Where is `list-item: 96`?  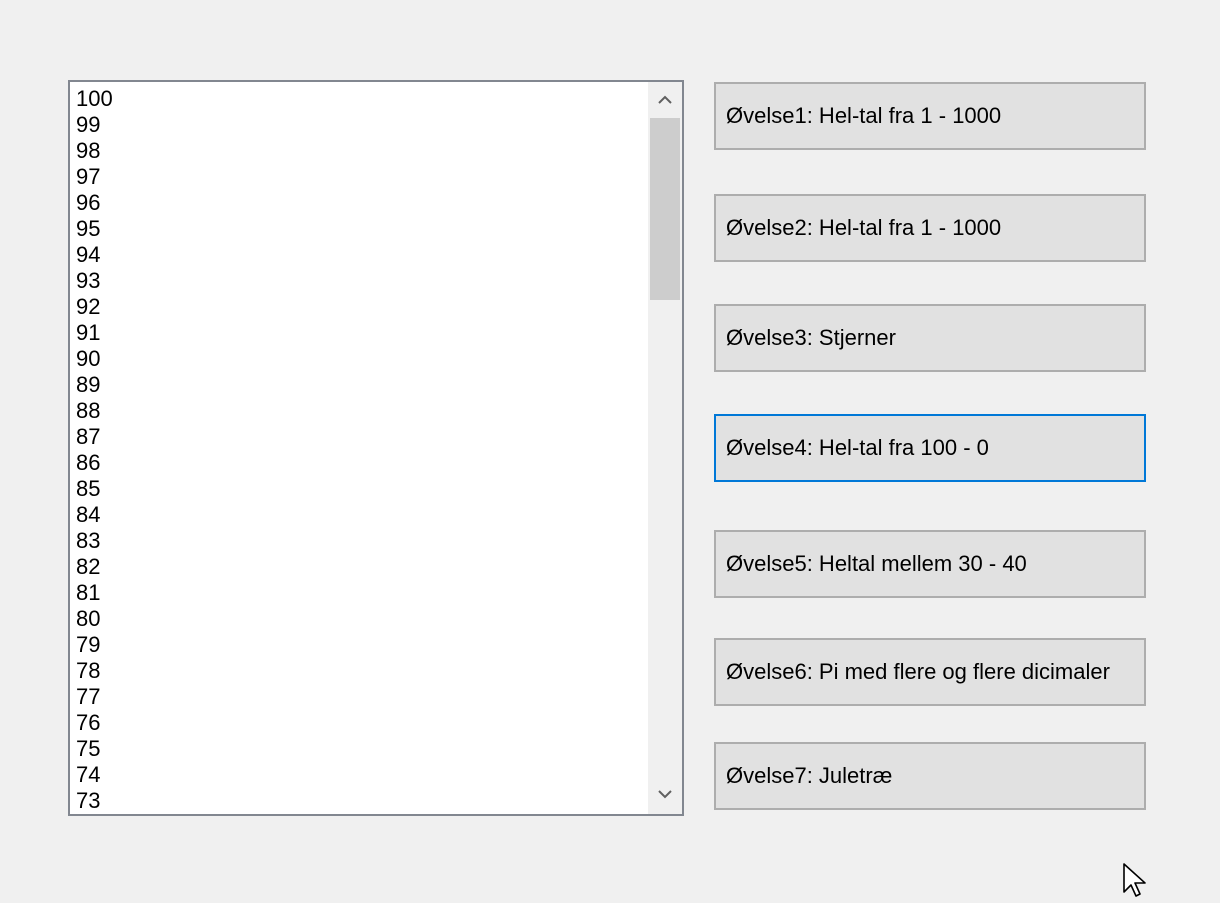
list-item: 96 is located at coordinates (94, 203).